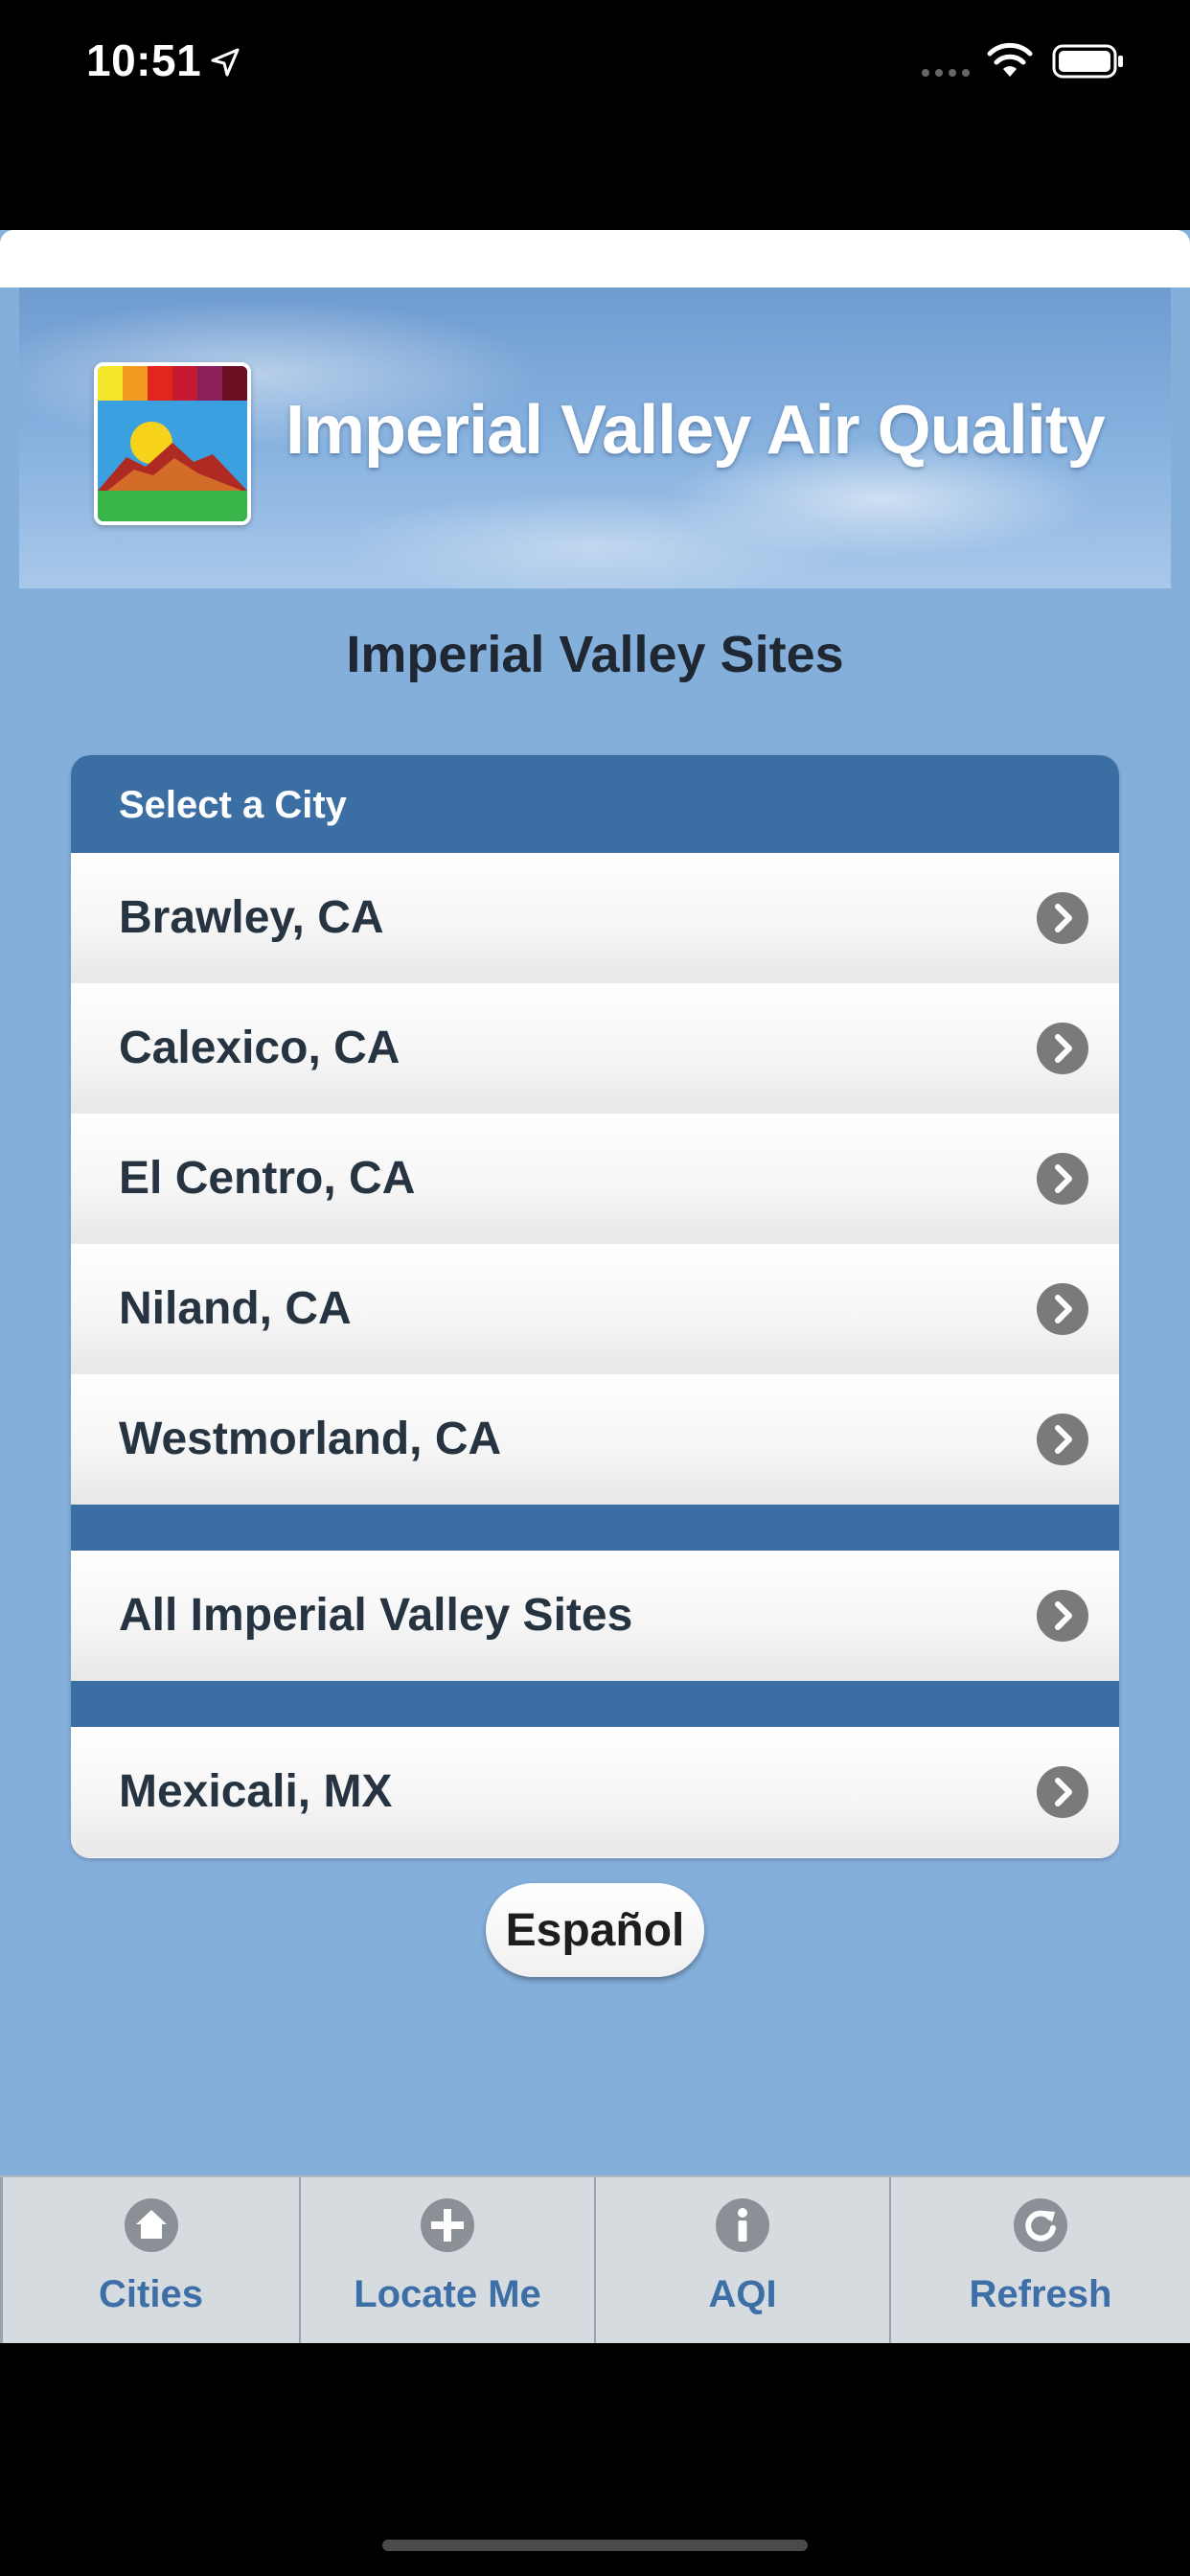 This screenshot has width=1190, height=2576. Describe the element at coordinates (743, 2294) in the screenshot. I see `tab-label: AQI` at that location.